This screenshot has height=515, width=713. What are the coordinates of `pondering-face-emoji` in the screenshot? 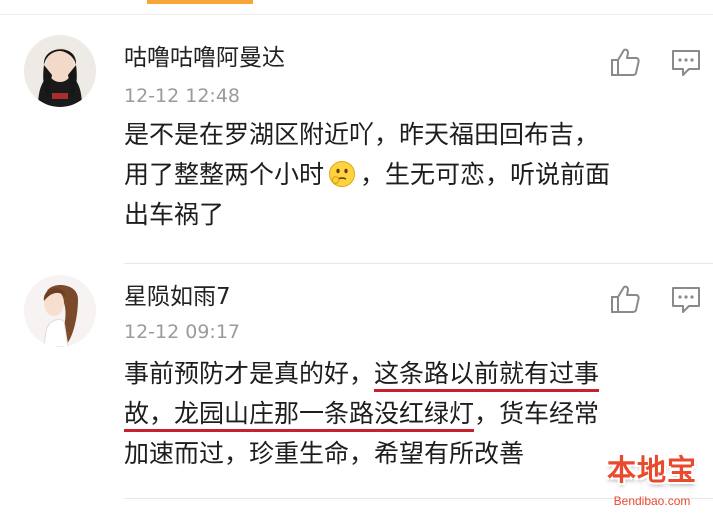 It's located at (342, 174).